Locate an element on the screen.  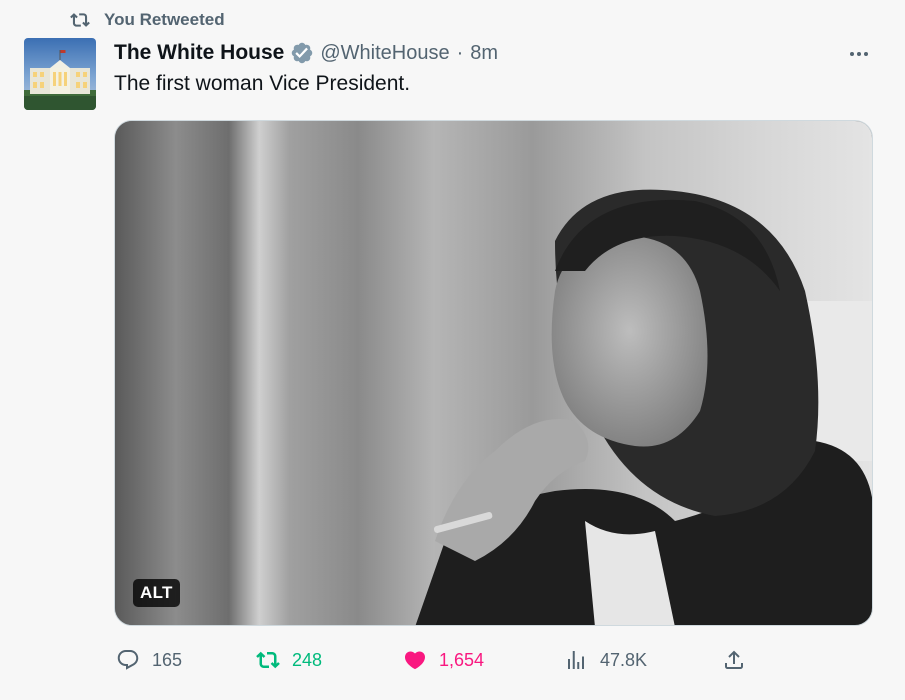
action-bar: 165 248 1,654 47.8K is located at coordinates (434, 660).